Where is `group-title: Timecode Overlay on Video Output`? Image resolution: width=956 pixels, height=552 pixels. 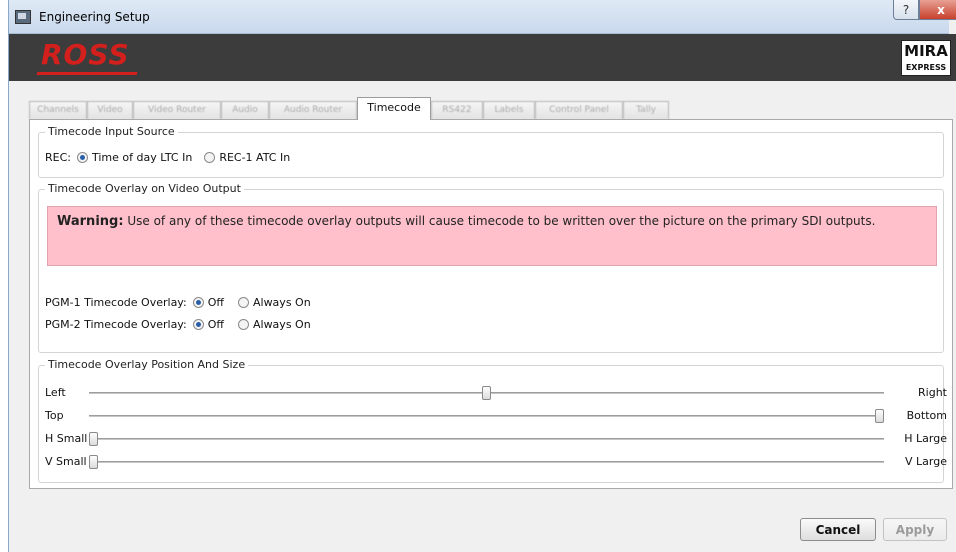
group-title: Timecode Overlay on Video Output is located at coordinates (144, 188).